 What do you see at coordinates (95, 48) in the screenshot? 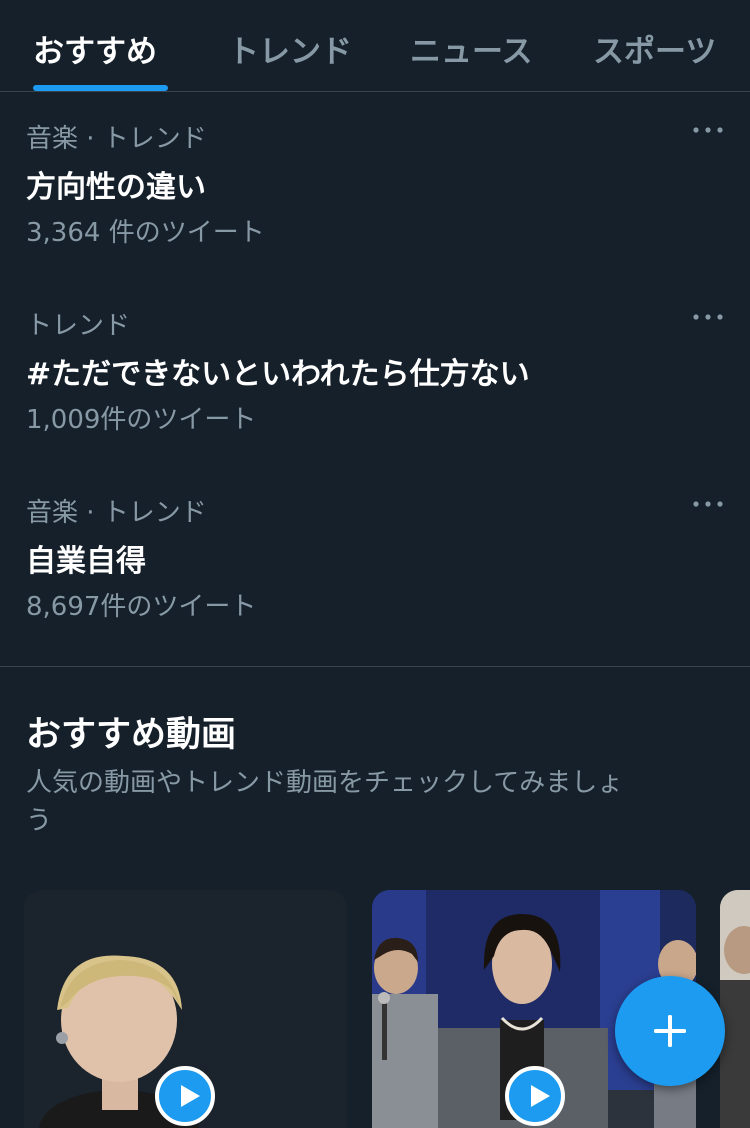
I see `tab-recommended: おすすめ` at bounding box center [95, 48].